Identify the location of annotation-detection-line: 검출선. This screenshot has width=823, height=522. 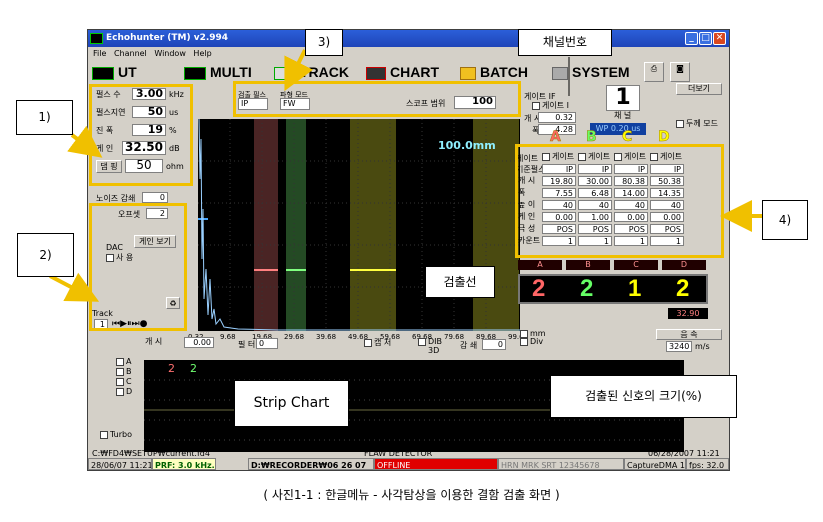
(460, 282).